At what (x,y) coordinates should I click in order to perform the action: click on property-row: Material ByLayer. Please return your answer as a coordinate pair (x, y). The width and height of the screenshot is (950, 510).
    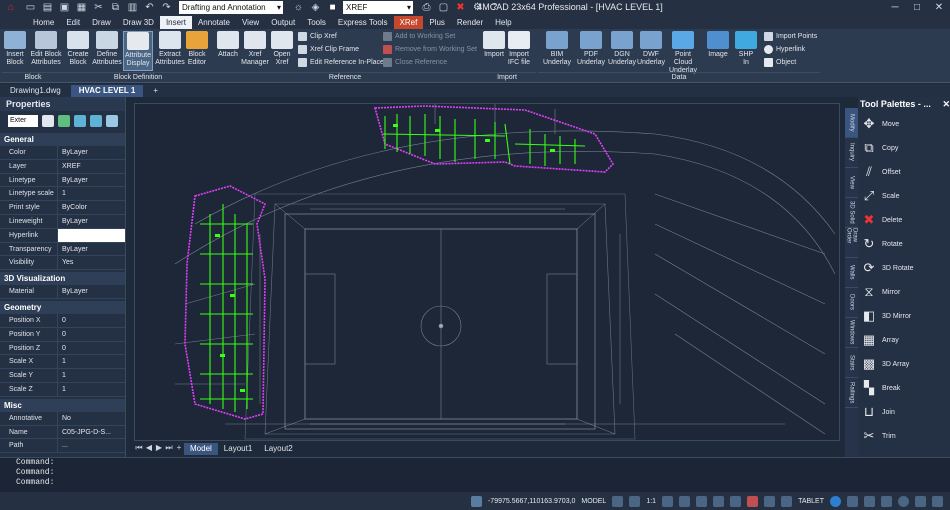
    Looking at the image, I should click on (62, 292).